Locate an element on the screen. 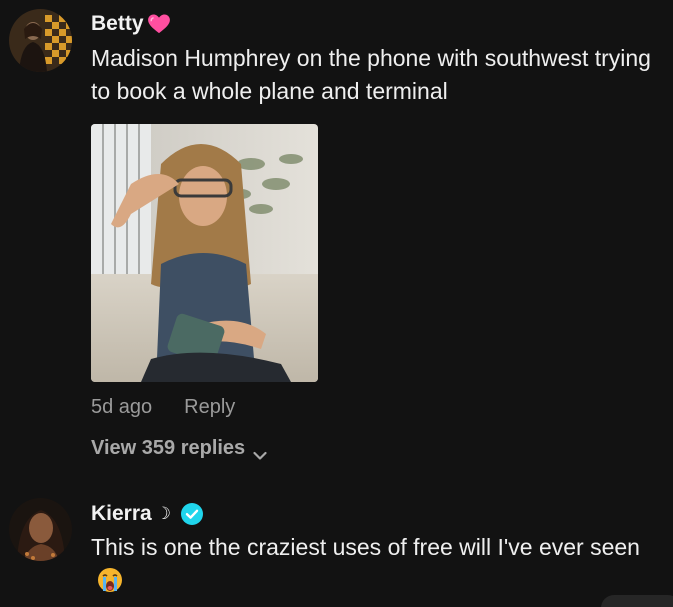 This screenshot has width=673, height=607. comment-time: 5d ago is located at coordinates (122, 407).